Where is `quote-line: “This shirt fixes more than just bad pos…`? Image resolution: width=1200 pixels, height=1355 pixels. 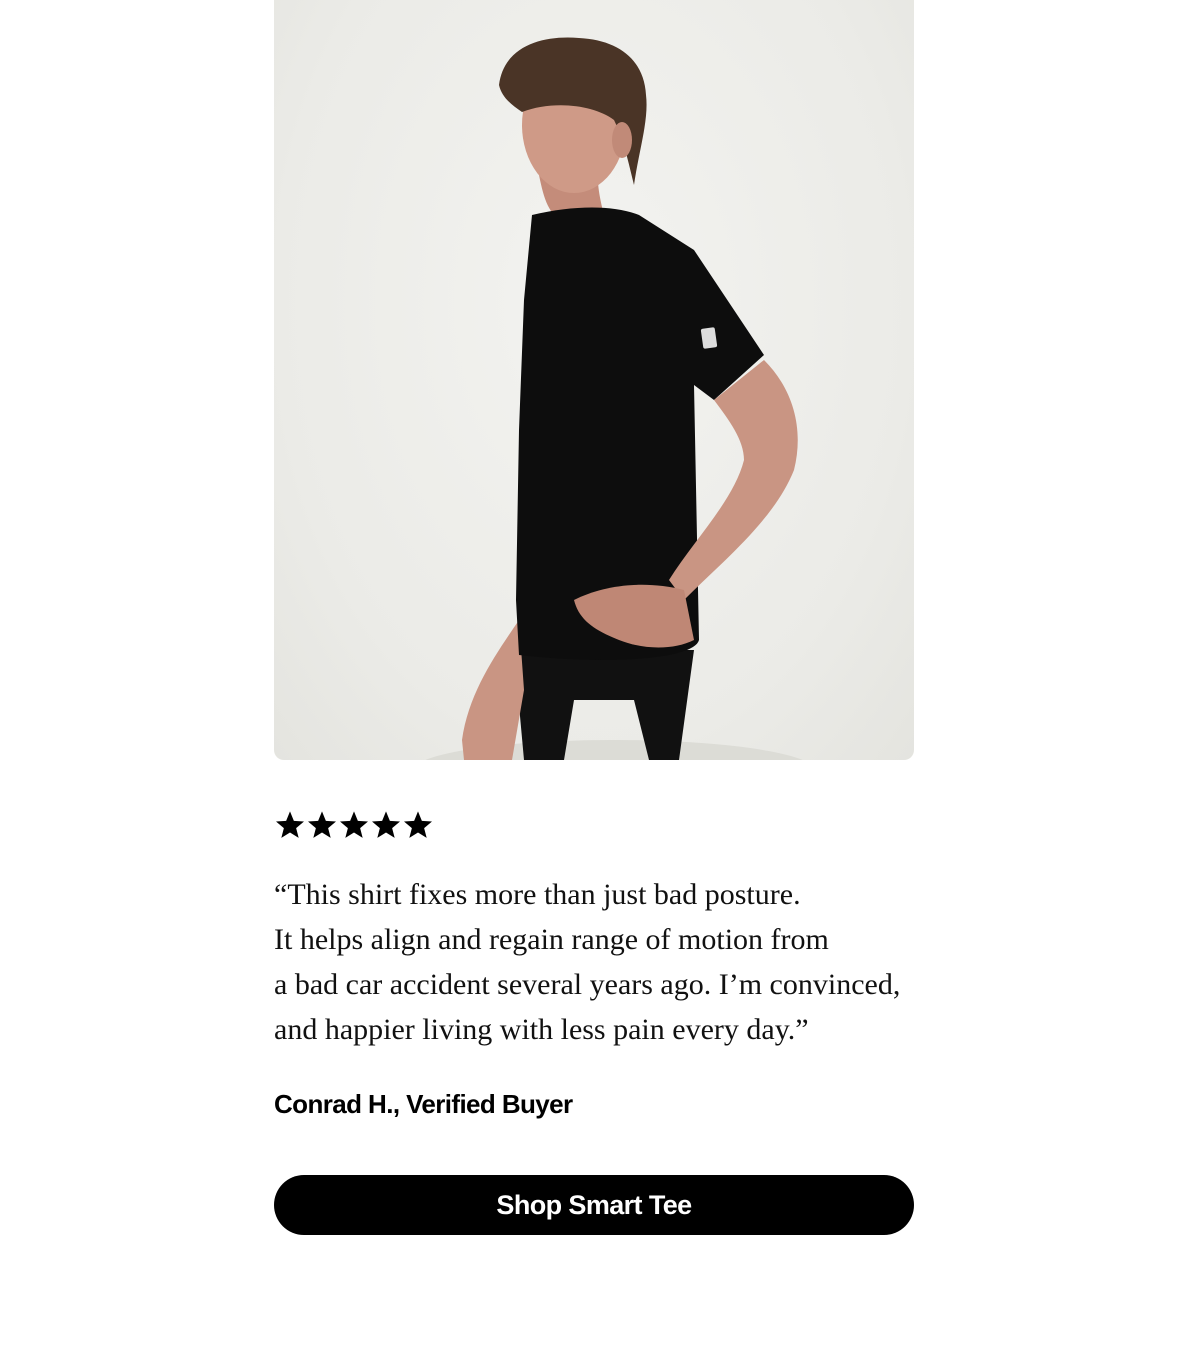 quote-line: “This shirt fixes more than just bad pos… is located at coordinates (537, 894).